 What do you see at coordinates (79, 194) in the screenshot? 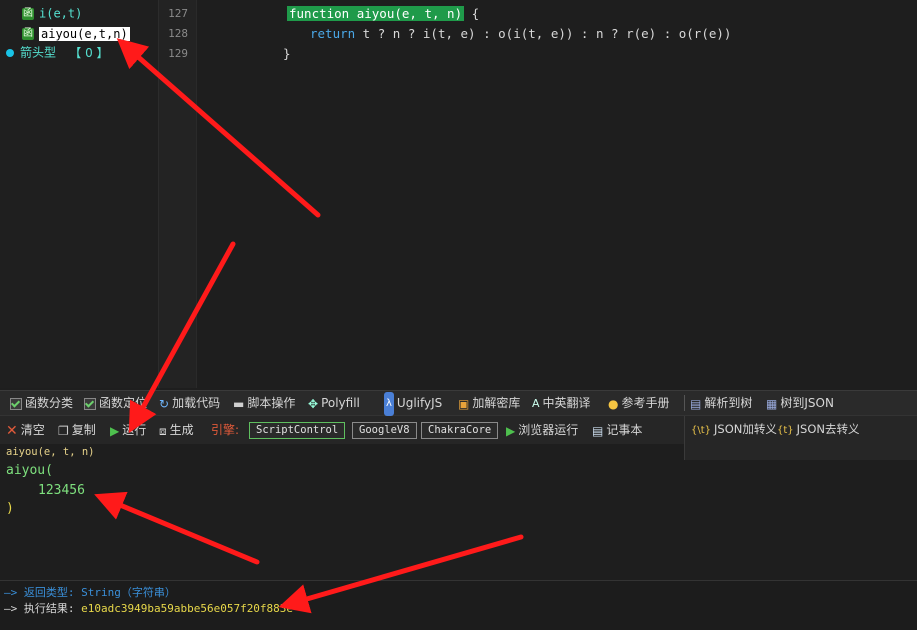
I see `function-tree-panel: 函 i(e,t) 函 aiyou(e,t,n) 箭头型 【 0 】` at bounding box center [79, 194].